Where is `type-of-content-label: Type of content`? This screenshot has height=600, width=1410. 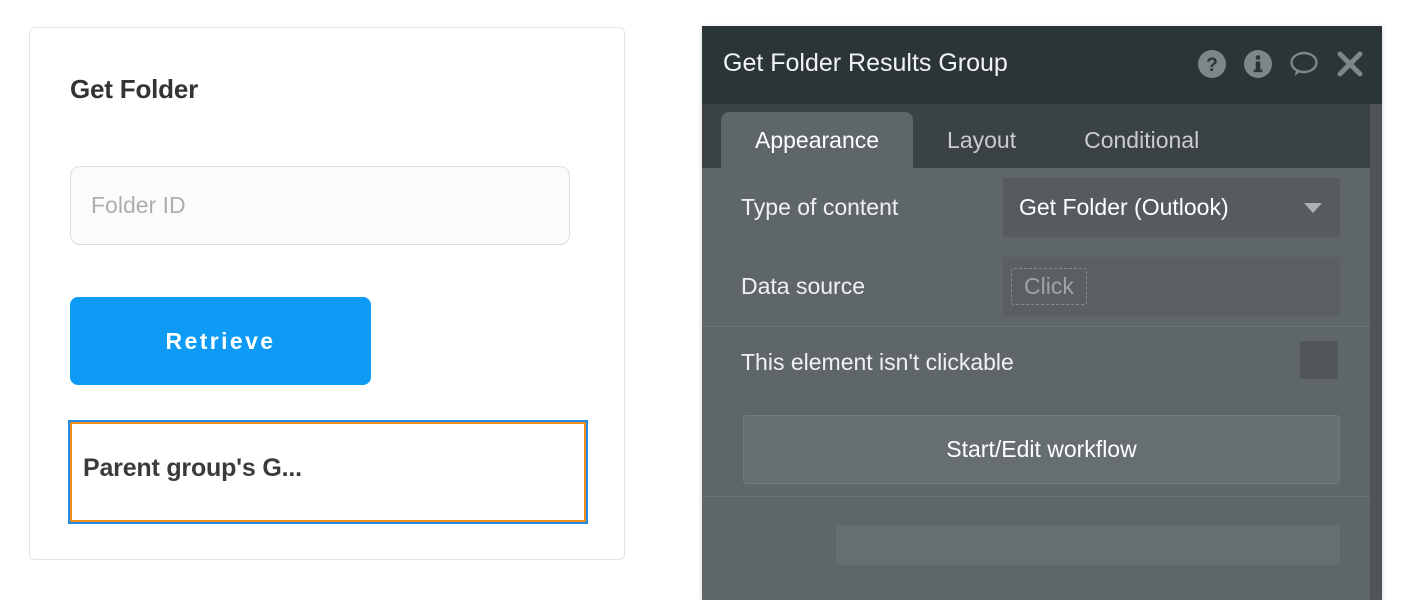
type-of-content-label: Type of content is located at coordinates (820, 207).